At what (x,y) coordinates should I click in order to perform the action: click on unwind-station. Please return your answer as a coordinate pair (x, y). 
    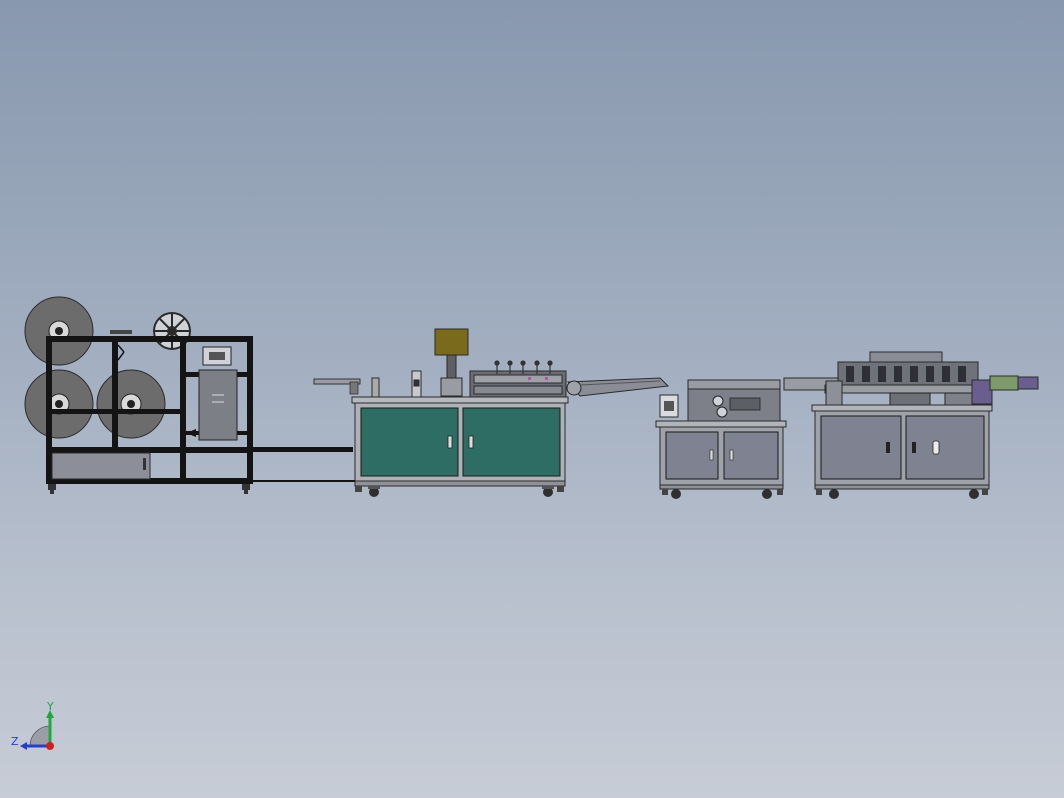
    Looking at the image, I should click on (189, 395).